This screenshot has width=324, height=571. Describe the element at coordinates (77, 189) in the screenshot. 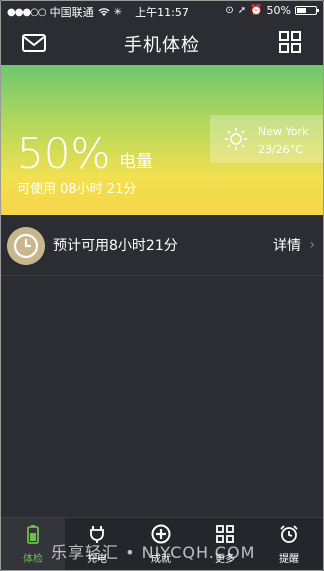

I see `remaining-time: 可使用 08小时 21分` at that location.